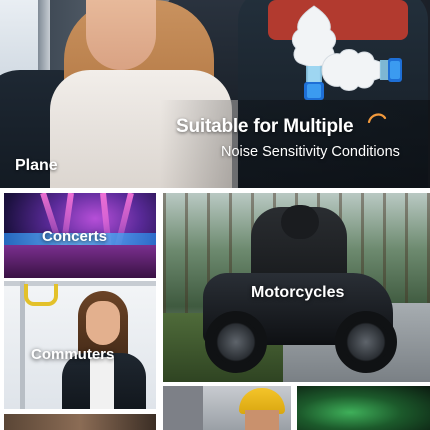  I want to click on tile-commuters, so click(80, 345).